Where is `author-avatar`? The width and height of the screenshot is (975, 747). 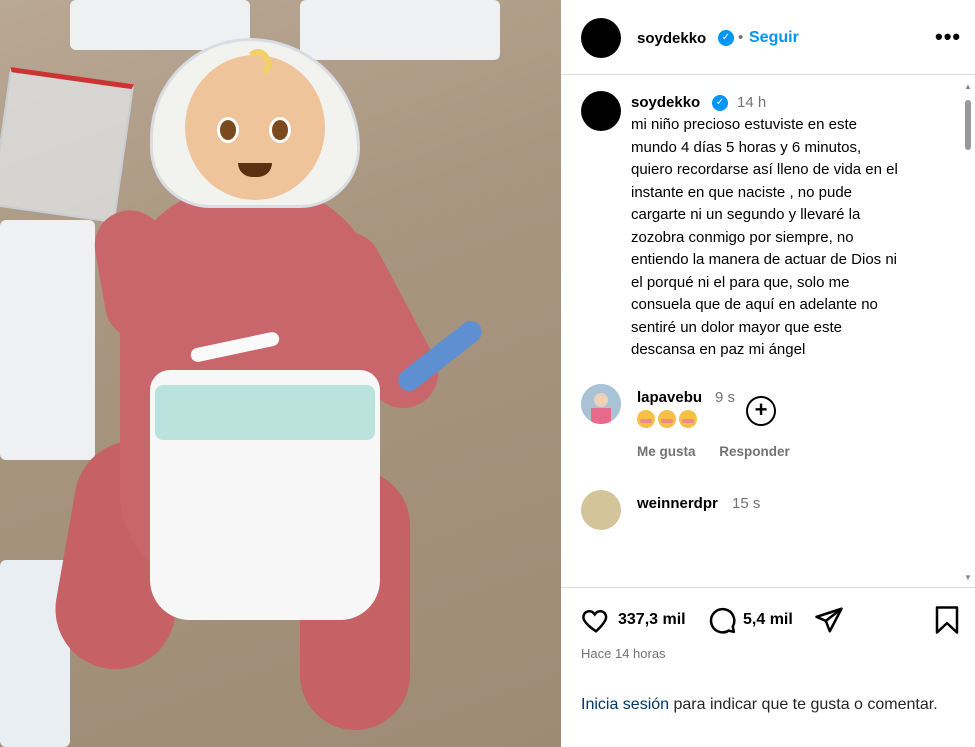 author-avatar is located at coordinates (601, 38).